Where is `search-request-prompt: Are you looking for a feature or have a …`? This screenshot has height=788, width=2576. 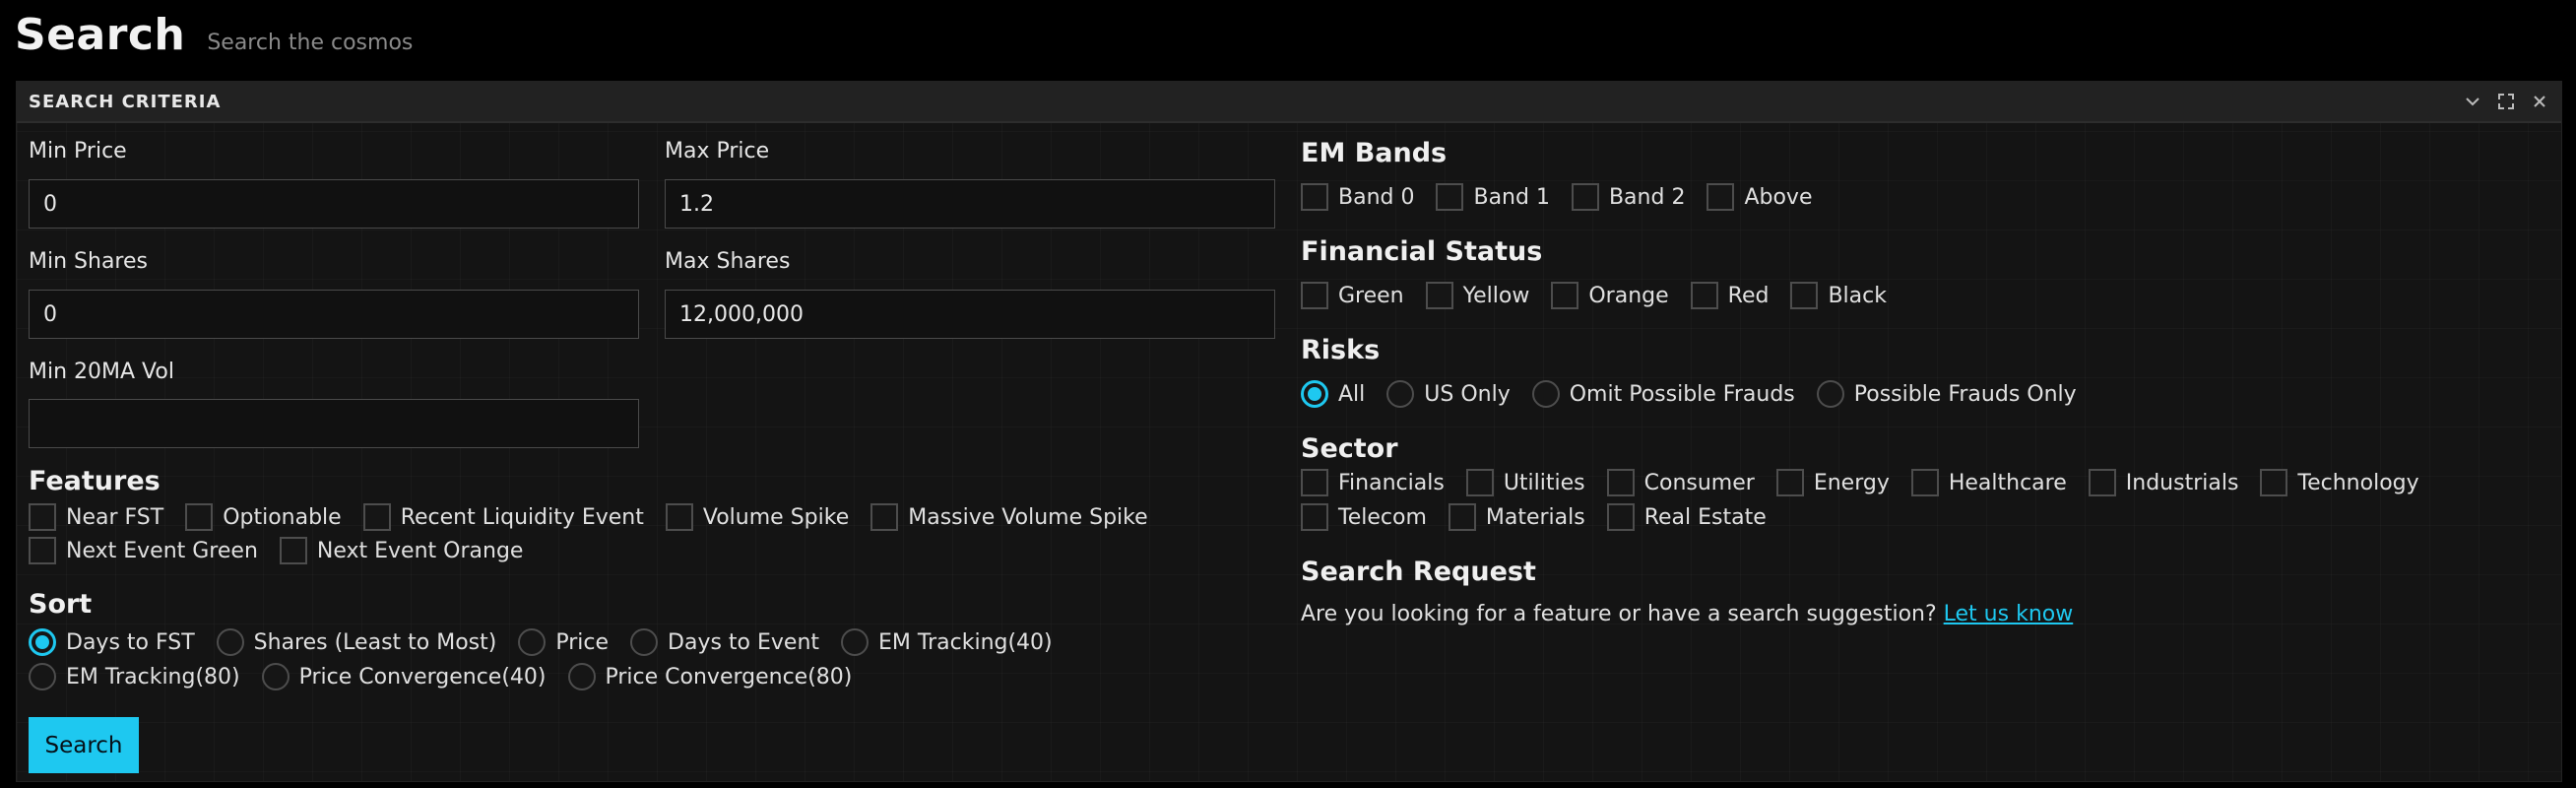
search-request-prompt: Are you looking for a feature or have a … is located at coordinates (1619, 614).